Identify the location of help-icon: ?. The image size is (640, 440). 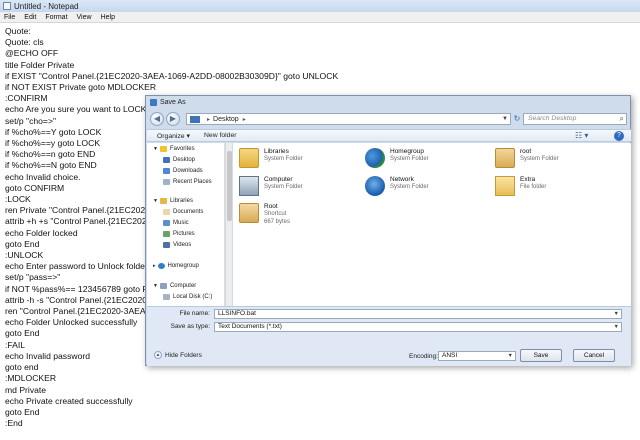
(619, 136).